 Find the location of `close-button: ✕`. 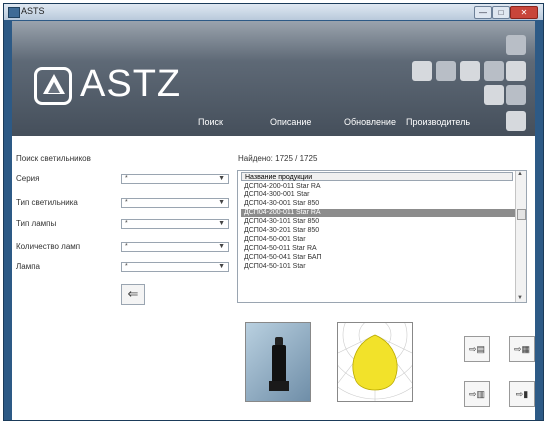

close-button: ✕ is located at coordinates (524, 12).